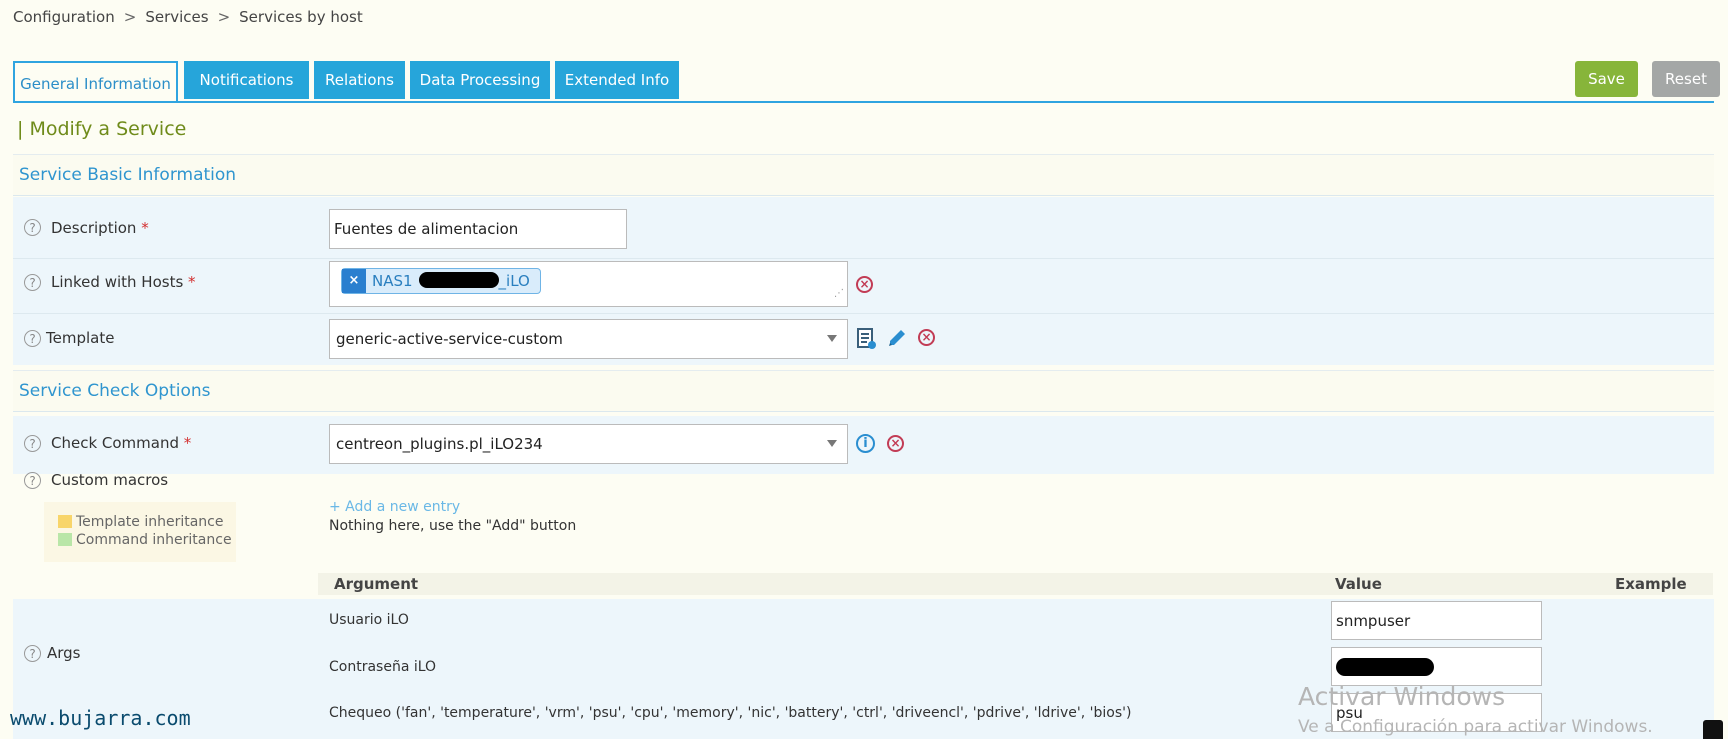  What do you see at coordinates (449, 339) in the screenshot?
I see `template-select-value: generic-active-service-custom` at bounding box center [449, 339].